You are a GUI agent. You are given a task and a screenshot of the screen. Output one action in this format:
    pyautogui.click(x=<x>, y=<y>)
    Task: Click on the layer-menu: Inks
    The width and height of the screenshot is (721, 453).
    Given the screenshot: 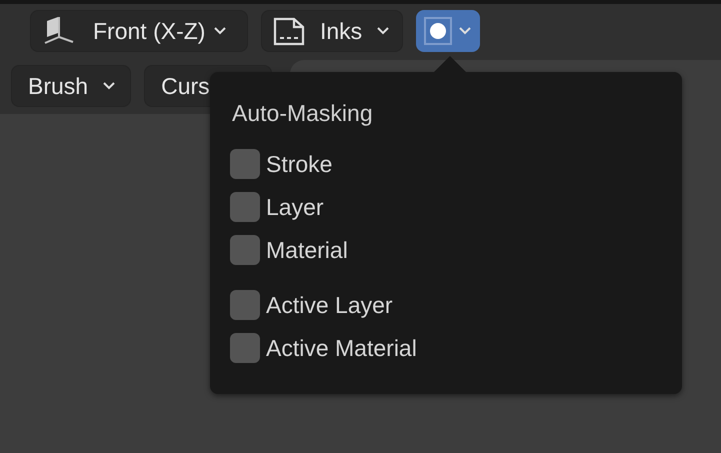 What is the action you would take?
    pyautogui.click(x=332, y=31)
    